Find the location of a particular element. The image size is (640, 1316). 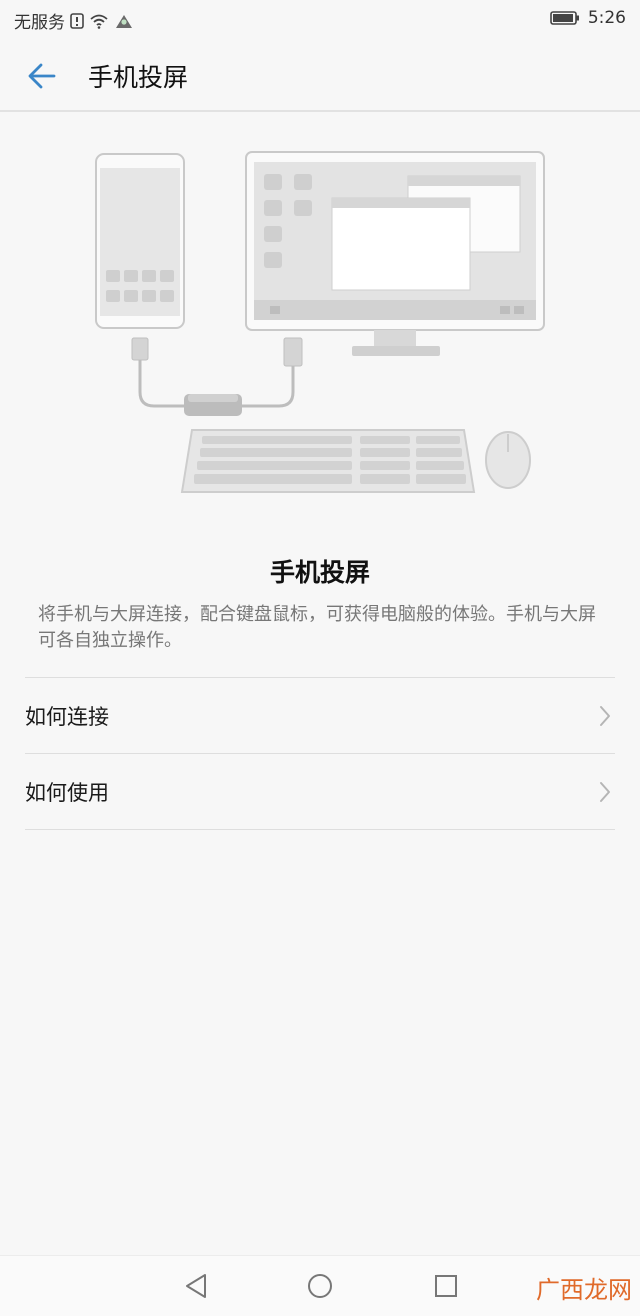

nav-home-button is located at coordinates (320, 1286).